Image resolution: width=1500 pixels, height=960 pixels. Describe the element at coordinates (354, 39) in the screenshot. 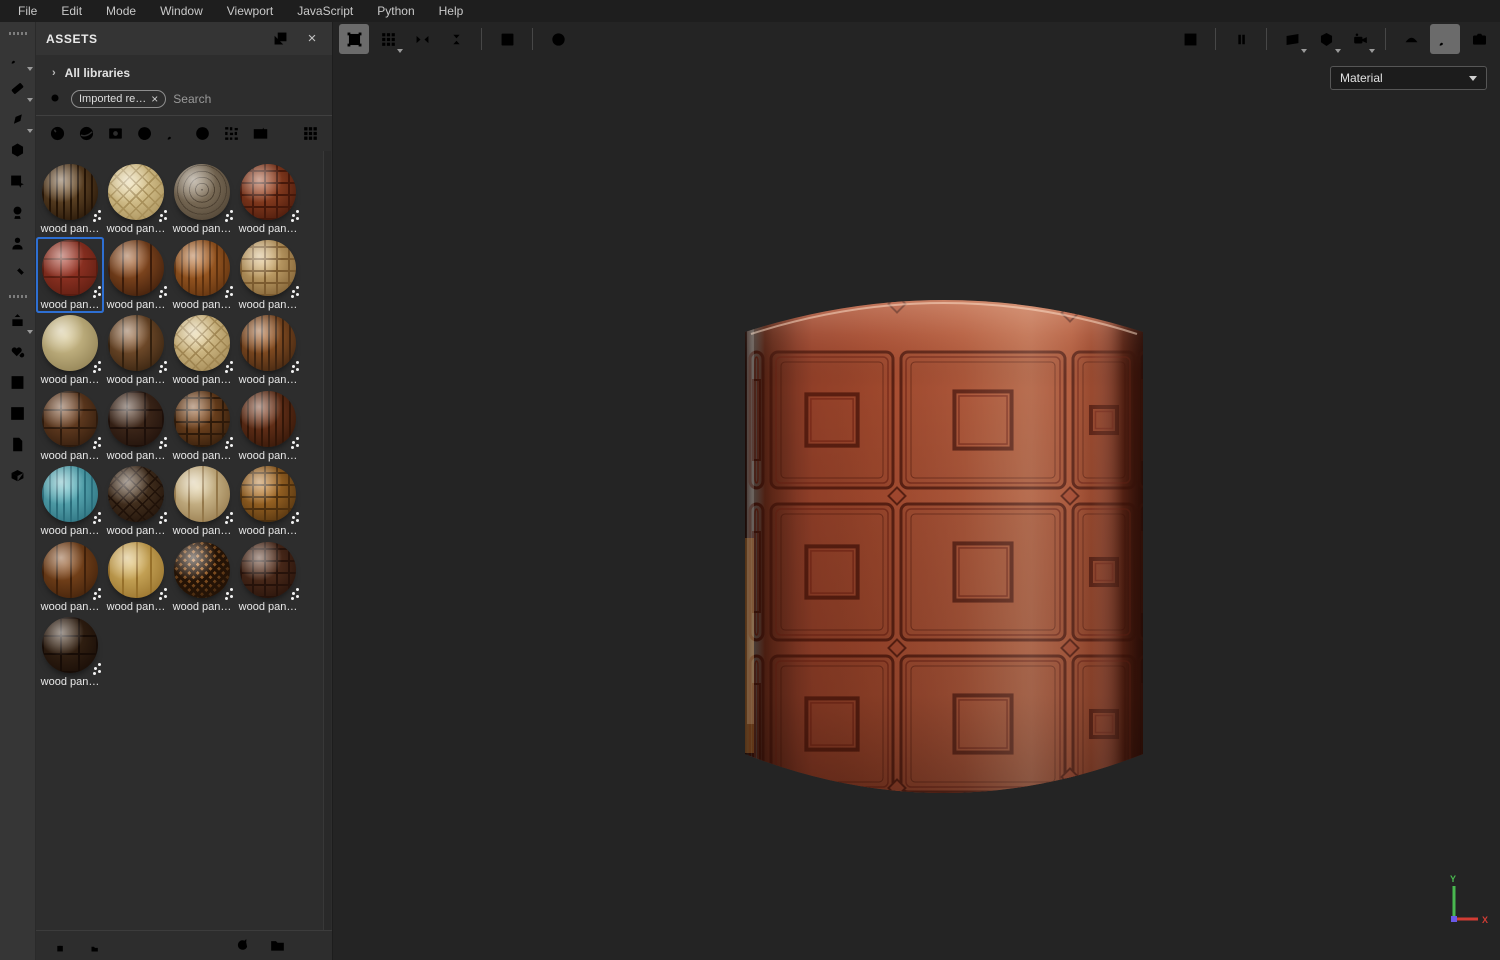

I see `marquee-projection` at that location.